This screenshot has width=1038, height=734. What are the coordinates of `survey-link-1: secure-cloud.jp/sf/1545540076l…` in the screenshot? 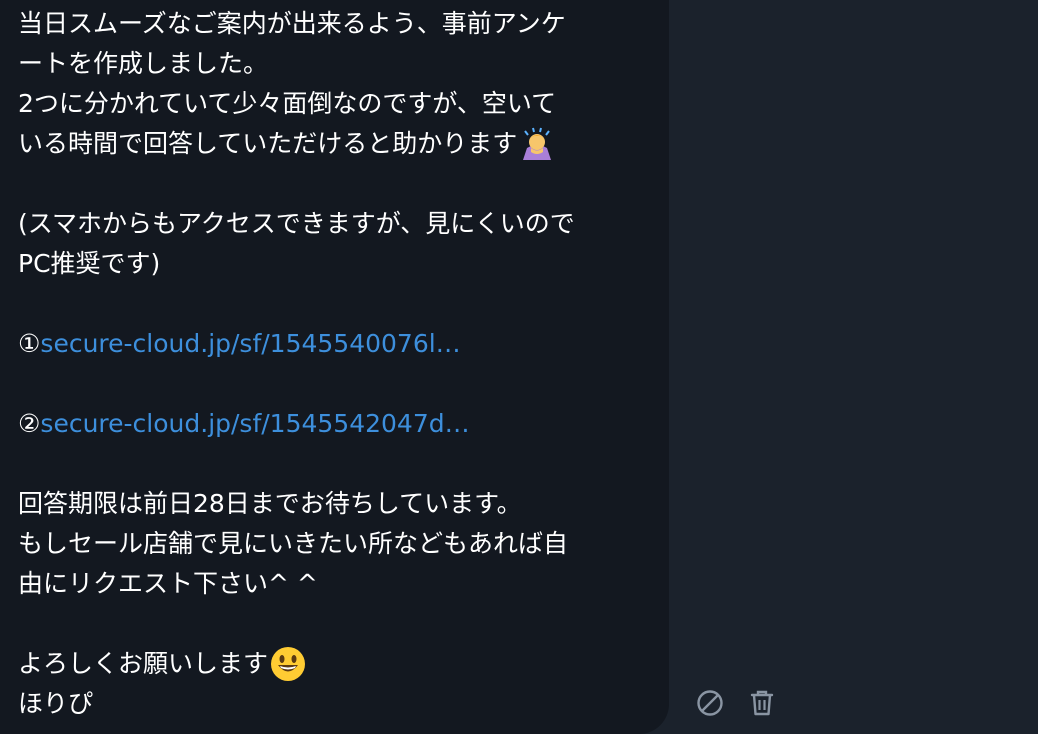 It's located at (250, 344).